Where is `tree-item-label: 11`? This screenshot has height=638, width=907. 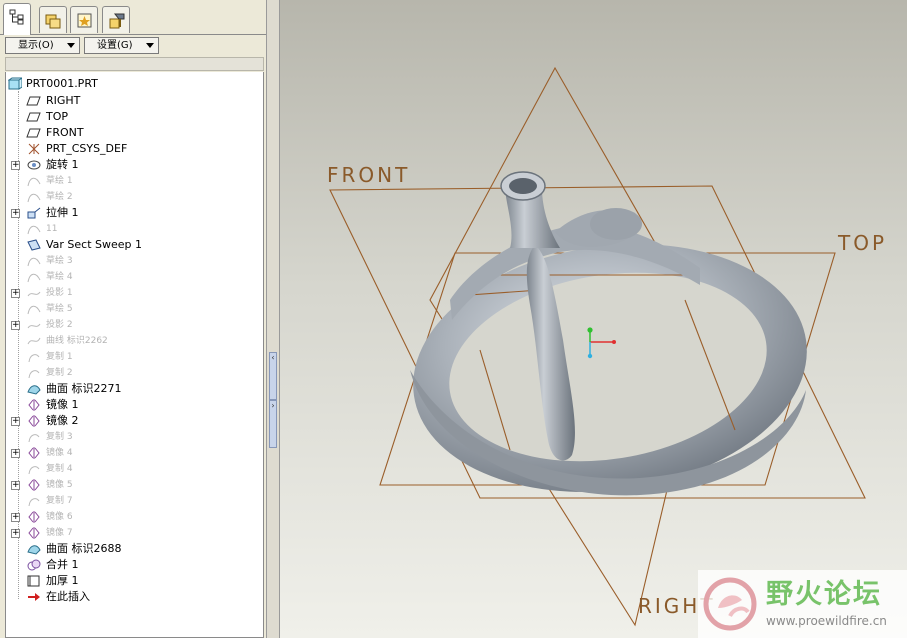 tree-item-label: 11 is located at coordinates (52, 229).